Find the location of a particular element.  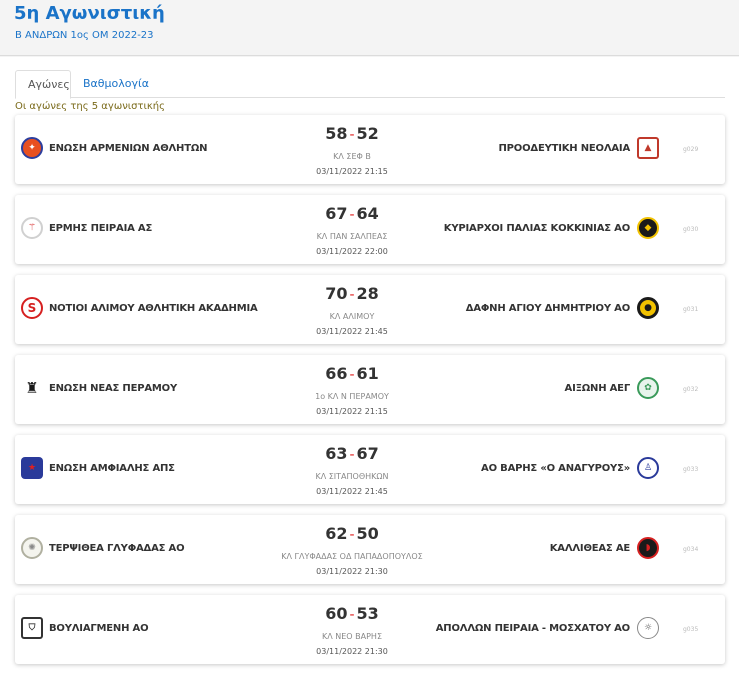

team-logo-icon: ⛉ is located at coordinates (32, 628).